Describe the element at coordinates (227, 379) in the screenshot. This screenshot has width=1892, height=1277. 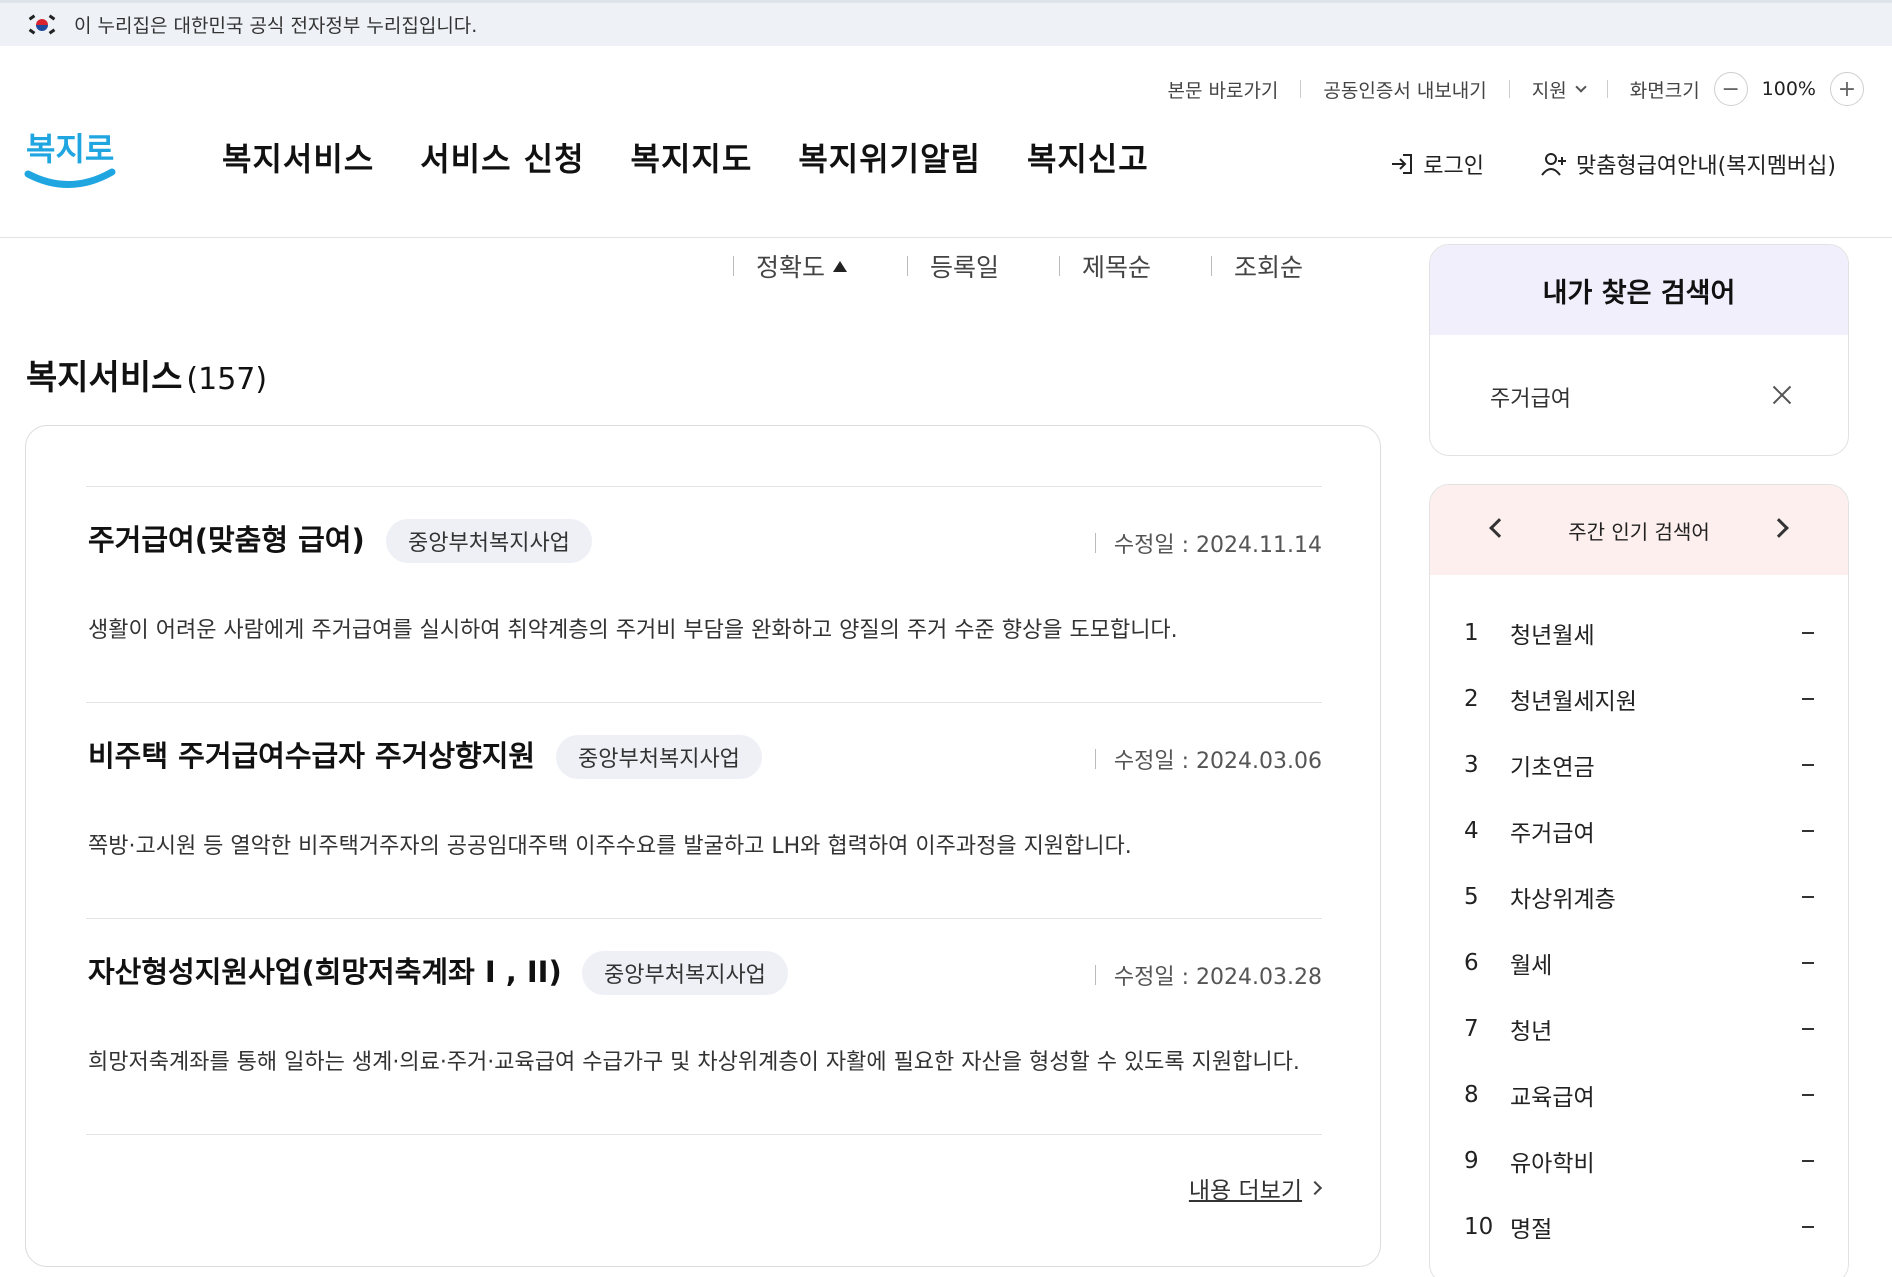
I see `result-count: (157)` at that location.